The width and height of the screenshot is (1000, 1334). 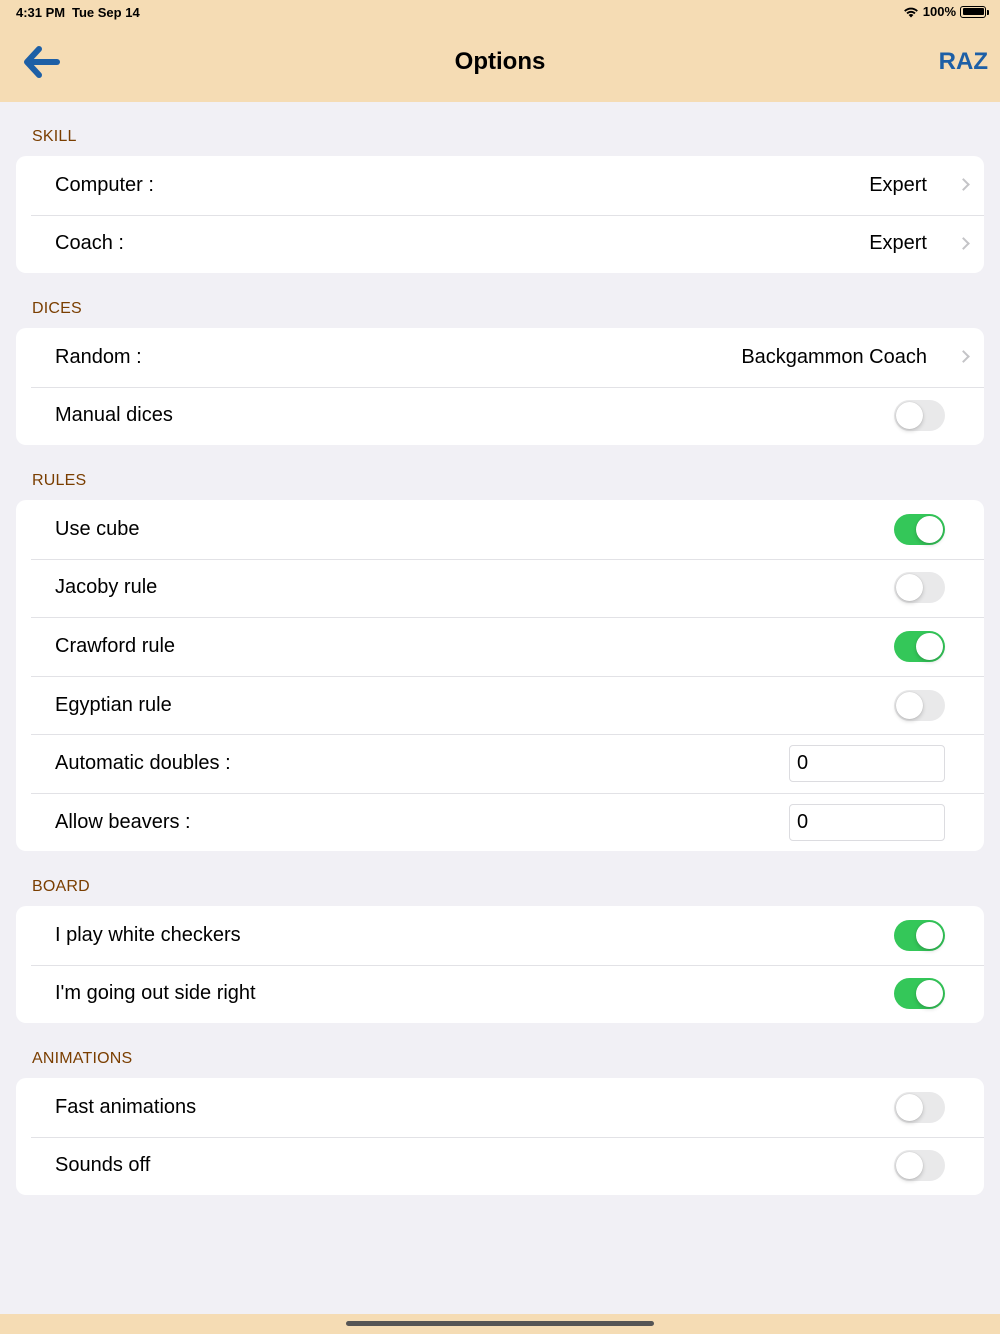 I want to click on coach-skill-value: Expert, so click(x=898, y=243).